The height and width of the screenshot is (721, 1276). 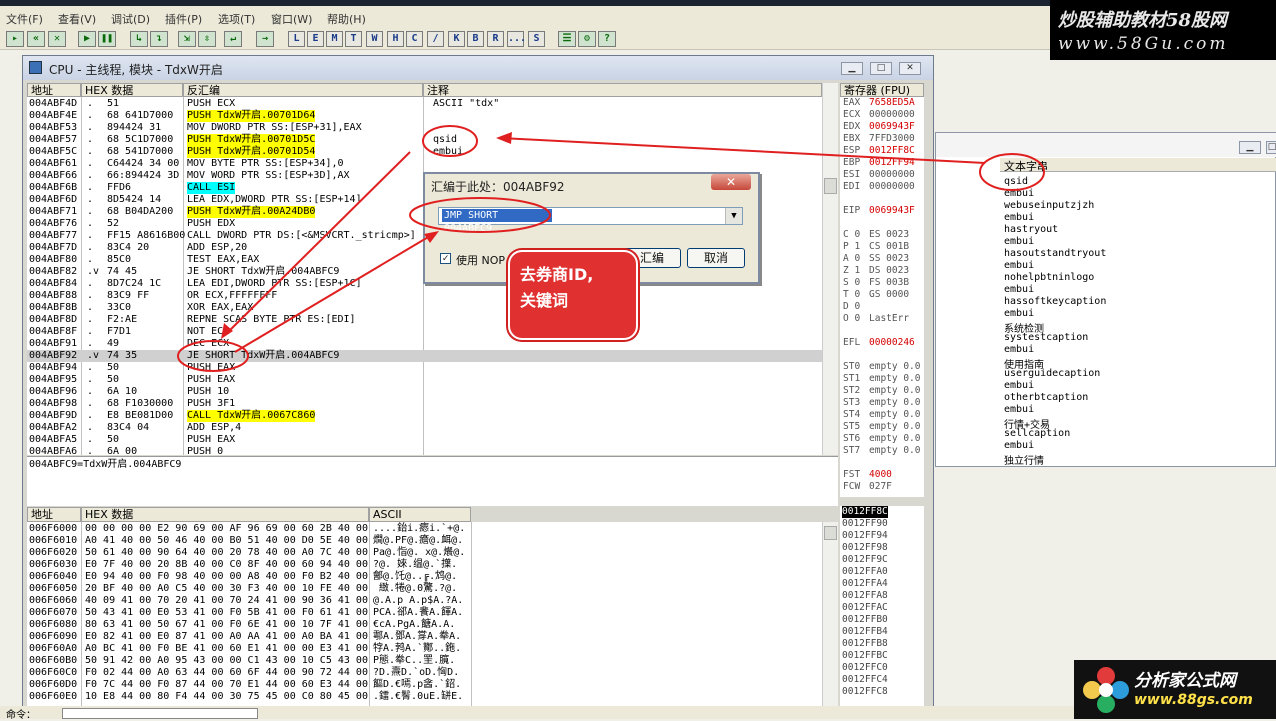 I want to click on disasm-row: 004ABFA5. 50 PUSH EAX, so click(x=424, y=440).